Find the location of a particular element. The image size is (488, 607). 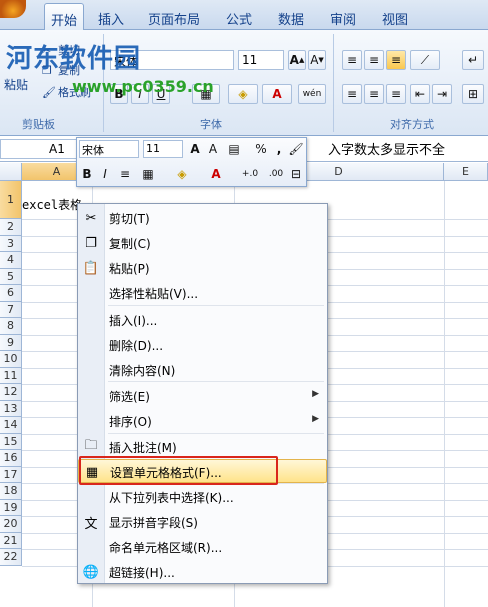

select-all-corner is located at coordinates (11, 172).